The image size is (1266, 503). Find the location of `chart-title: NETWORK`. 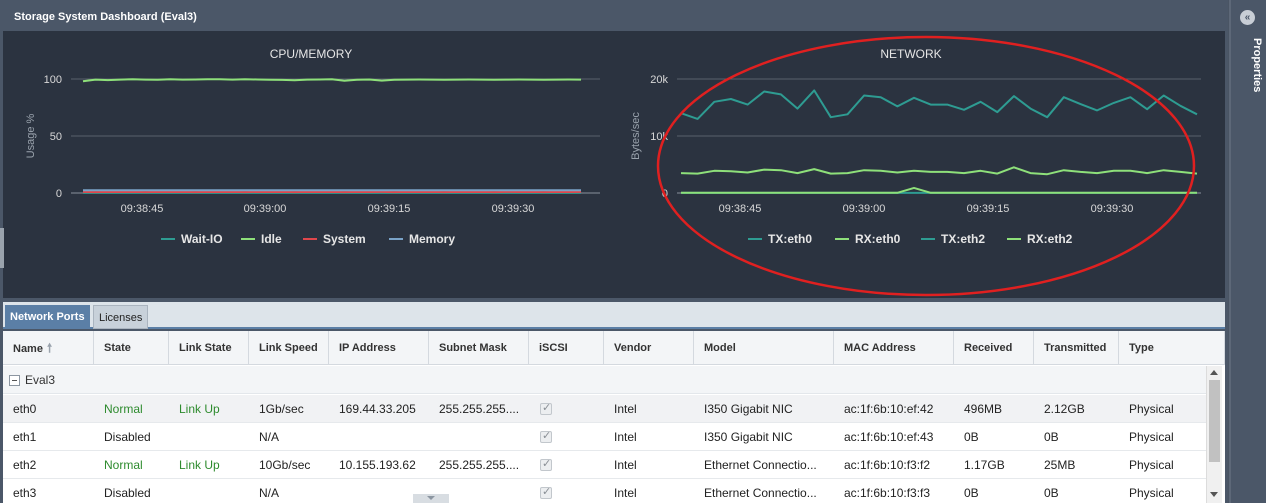

chart-title: NETWORK is located at coordinates (910, 54).